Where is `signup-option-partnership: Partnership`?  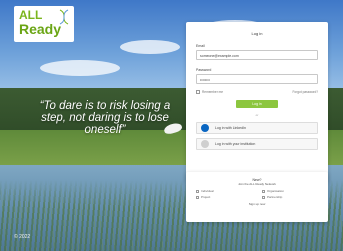 signup-option-partnership: Partnership is located at coordinates (290, 197).